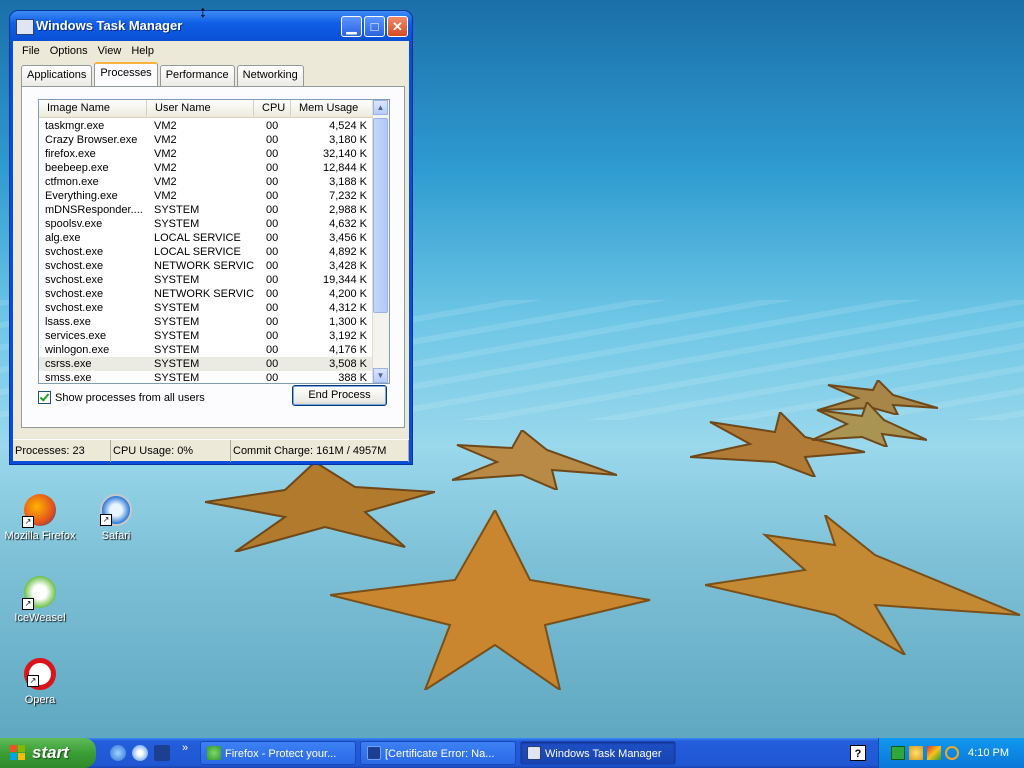 This screenshot has height=768, width=1024. I want to click on title-bar: Windows Task Manager ▁ □ ✕, so click(211, 26).